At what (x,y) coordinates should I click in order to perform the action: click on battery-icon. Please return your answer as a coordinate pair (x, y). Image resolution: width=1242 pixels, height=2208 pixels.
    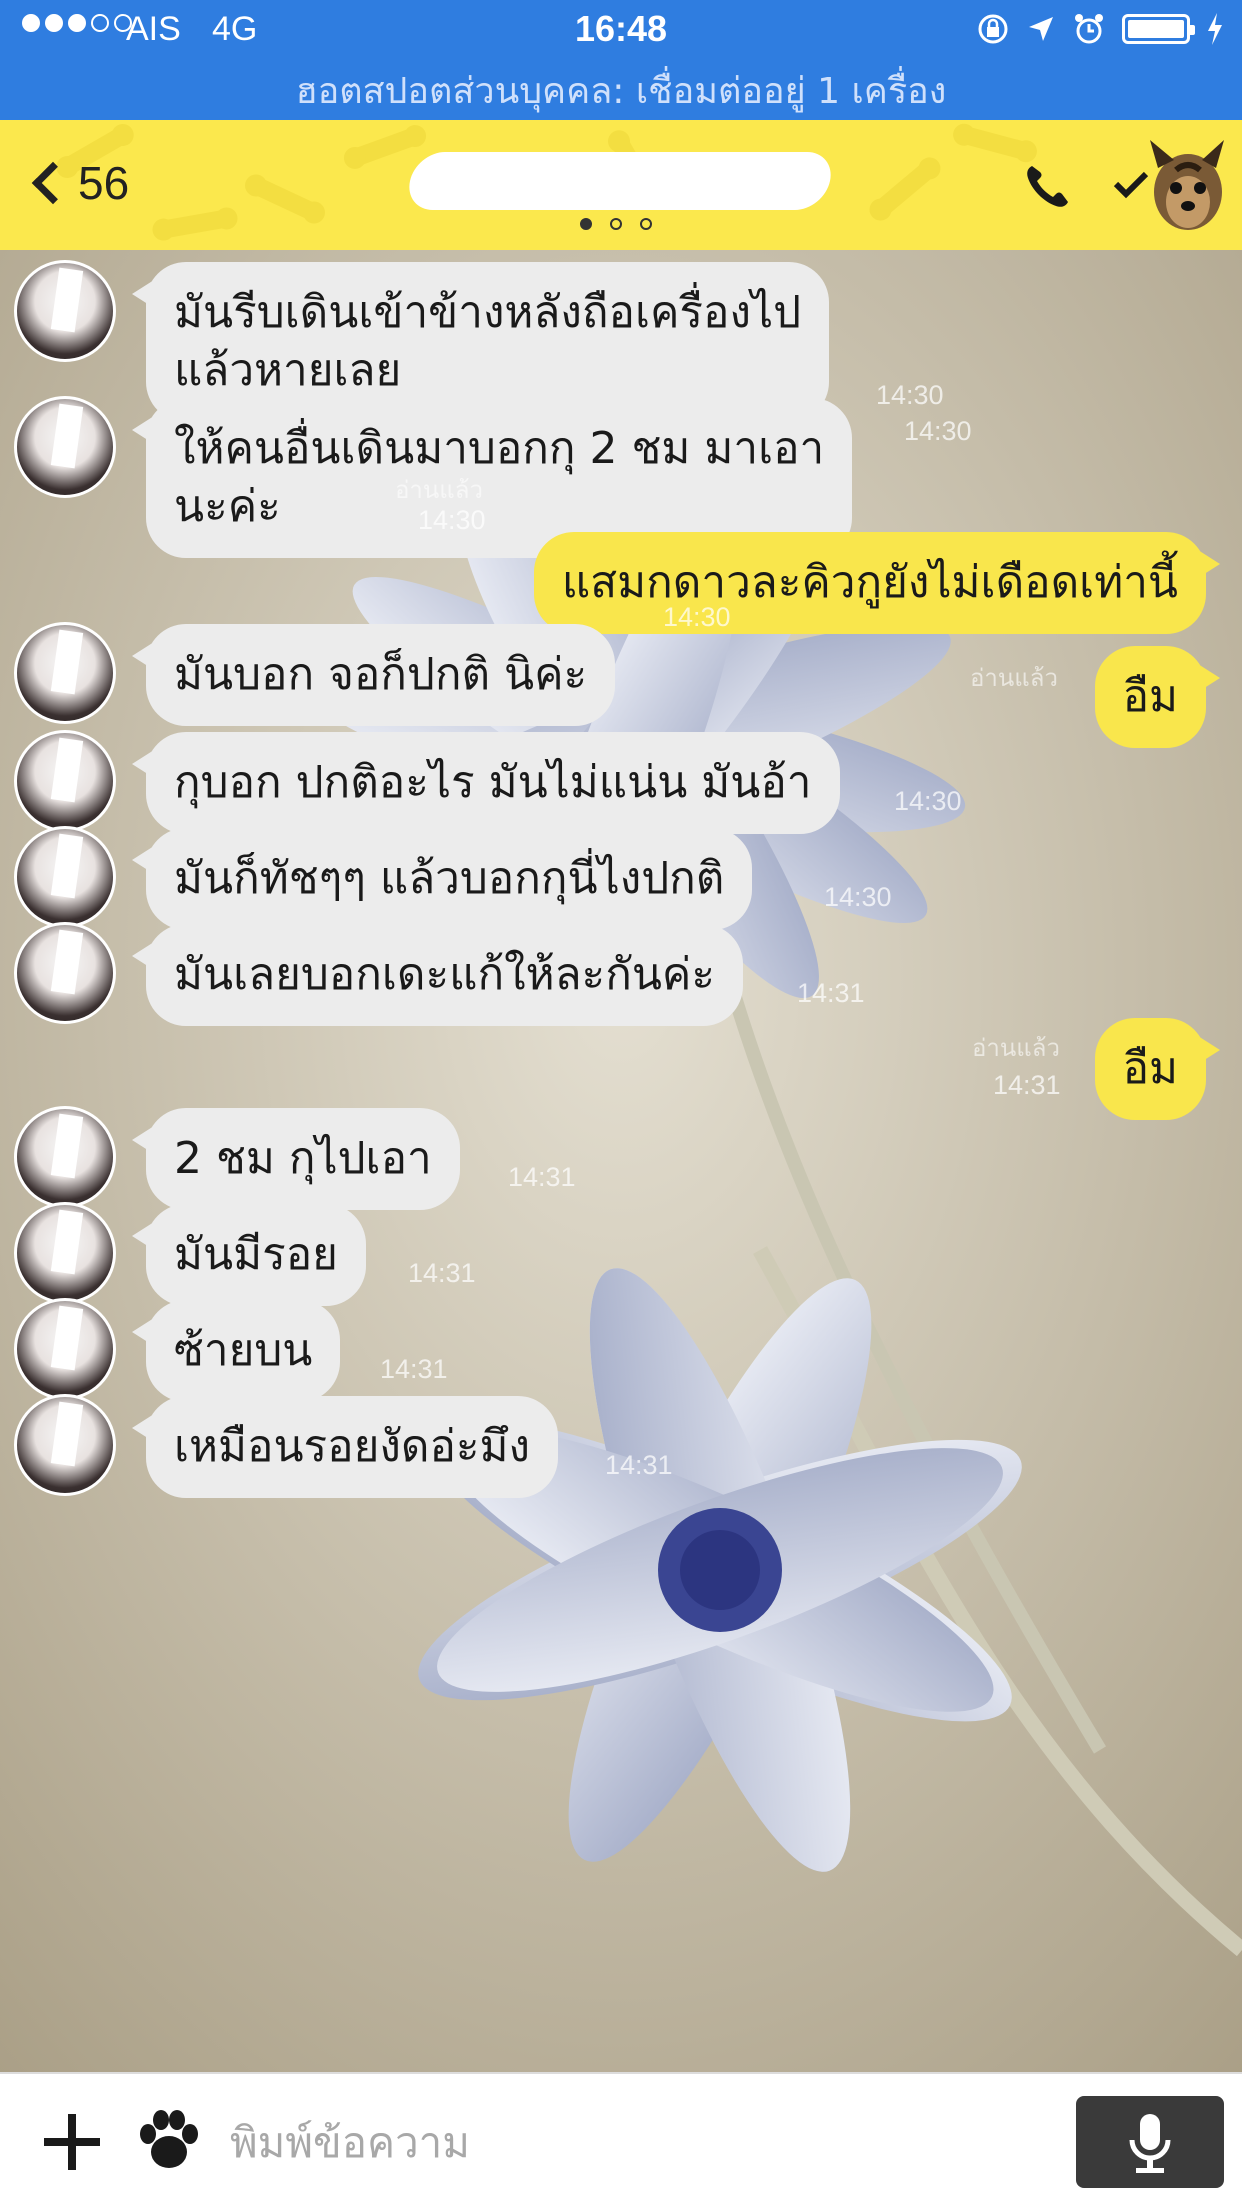
    Looking at the image, I should click on (1158, 29).